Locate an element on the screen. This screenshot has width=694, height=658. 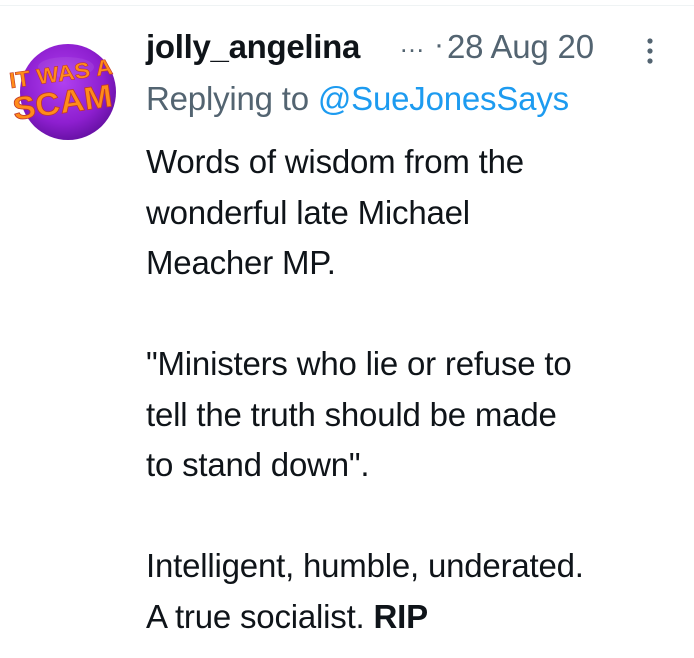
reply-context: Replying to @SueJonesSays is located at coordinates (357, 99).